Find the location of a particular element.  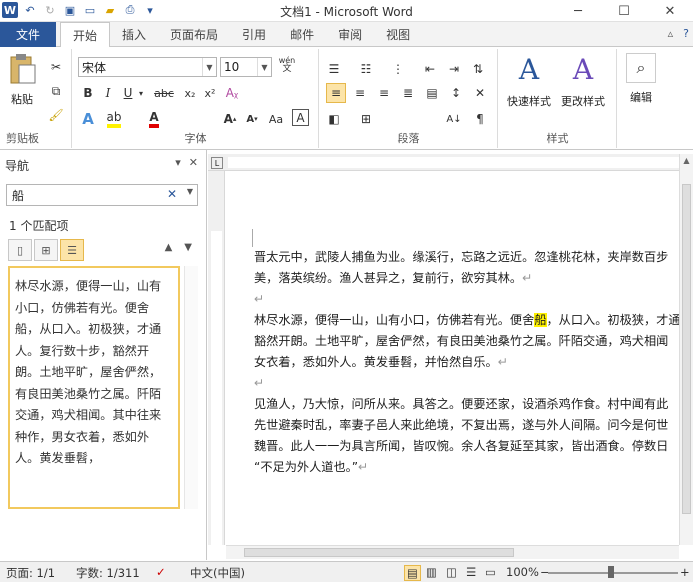

underline-button: U is located at coordinates (128, 93).